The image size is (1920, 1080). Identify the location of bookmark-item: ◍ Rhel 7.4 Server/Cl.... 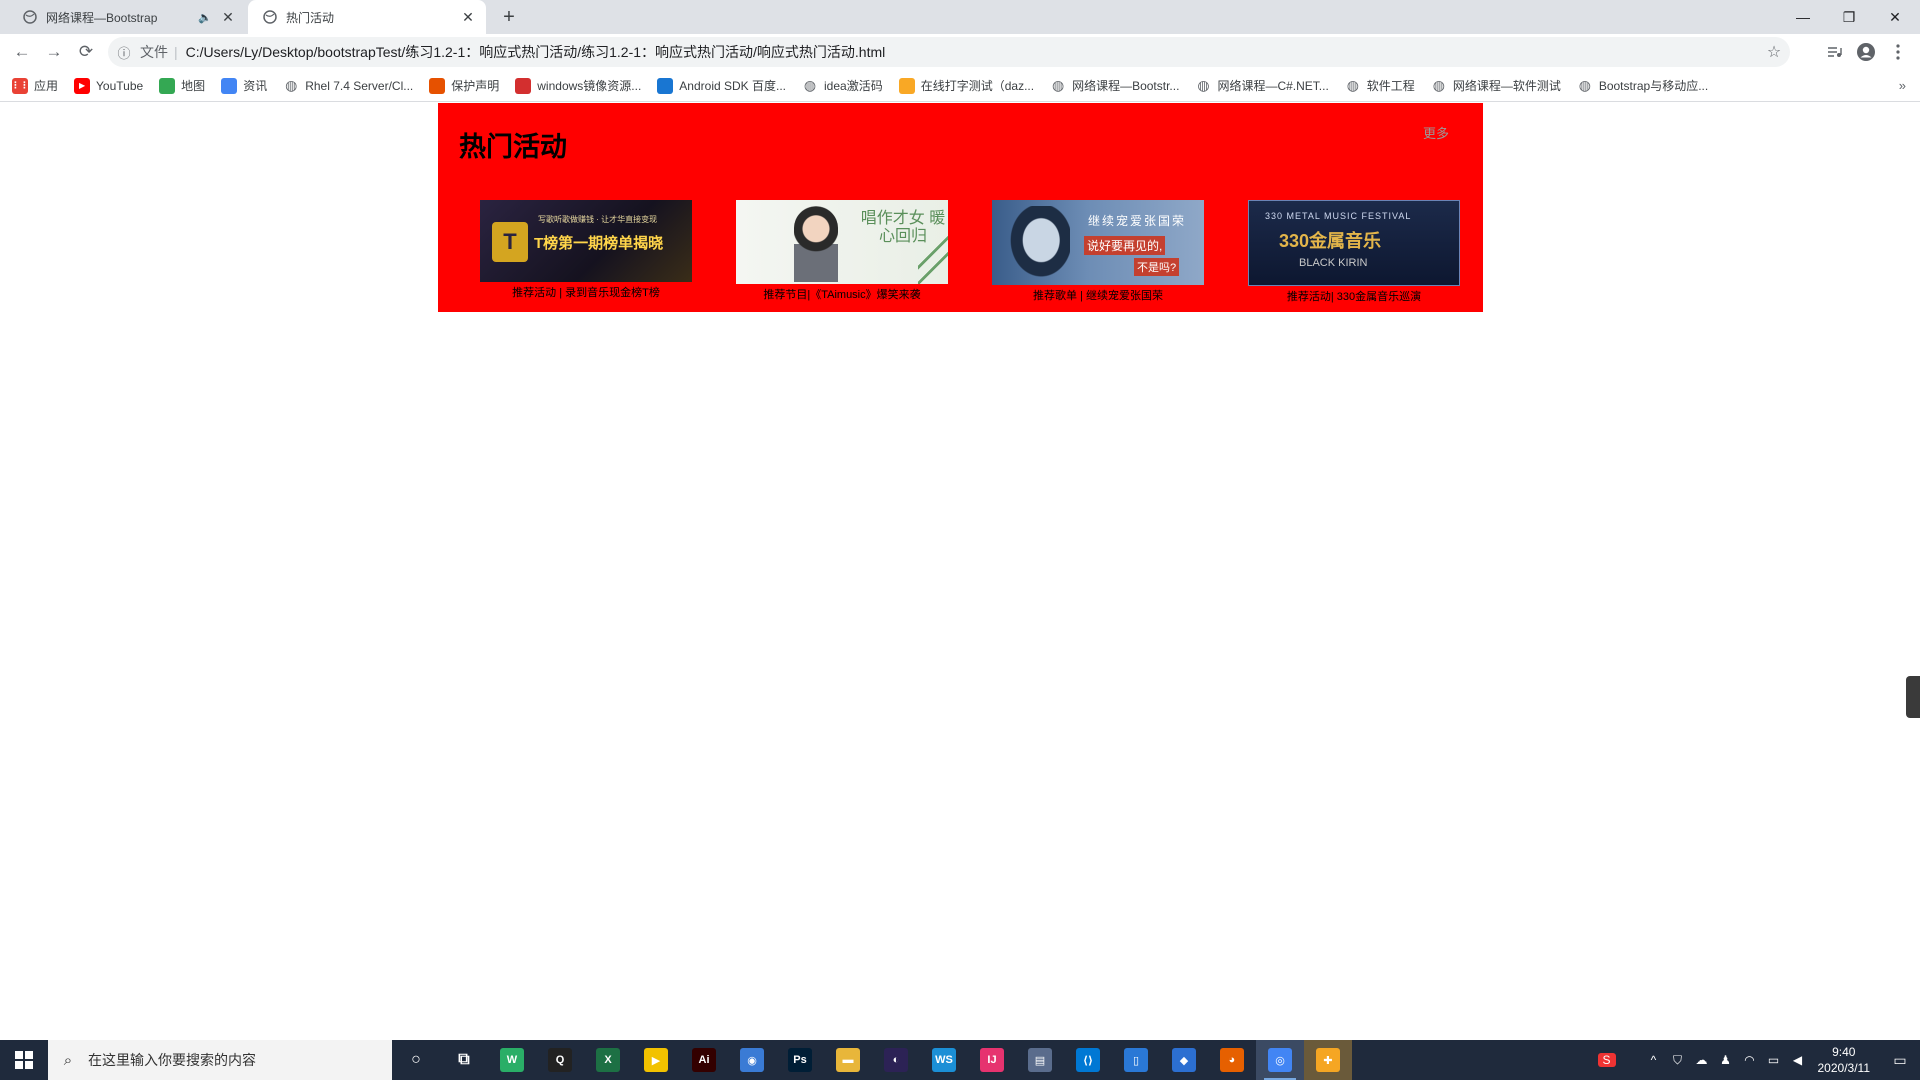
(348, 85).